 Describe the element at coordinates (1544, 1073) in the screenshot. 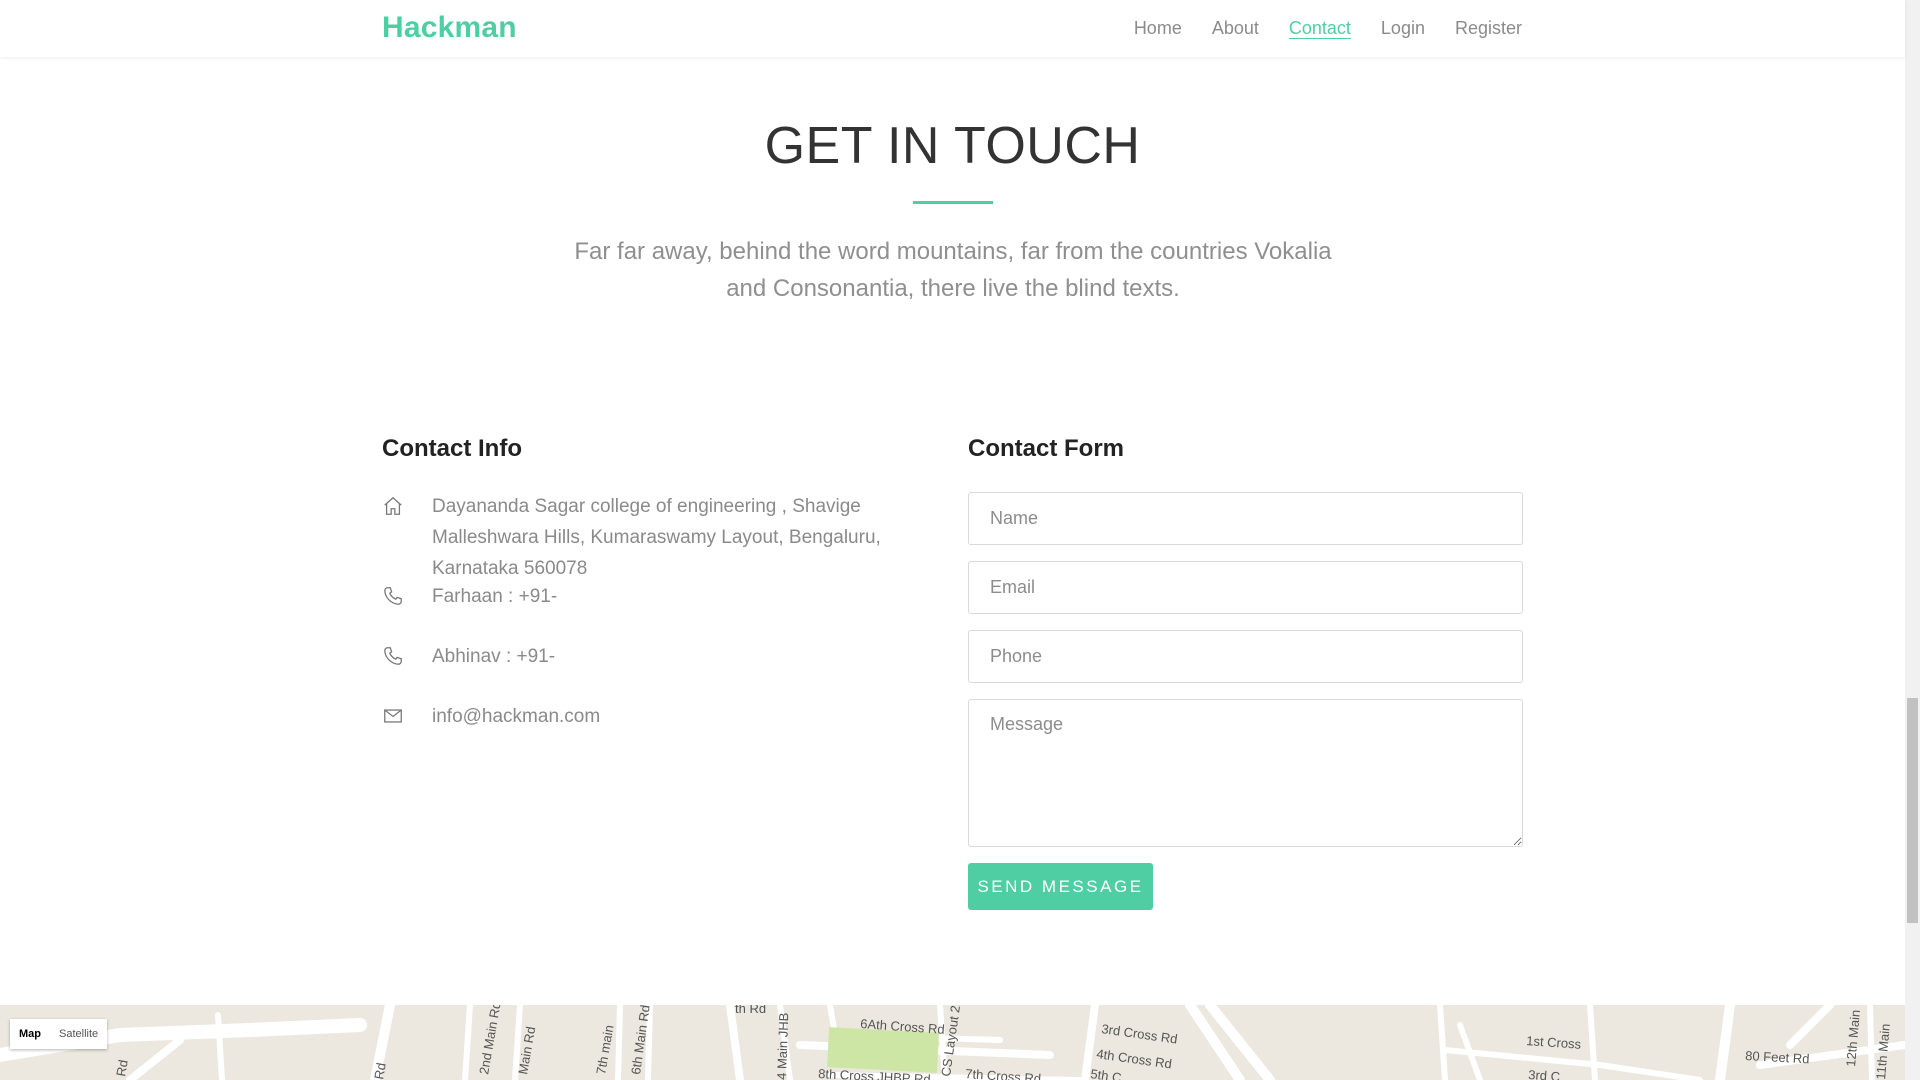

I see `map-street-label: 3rd C` at that location.